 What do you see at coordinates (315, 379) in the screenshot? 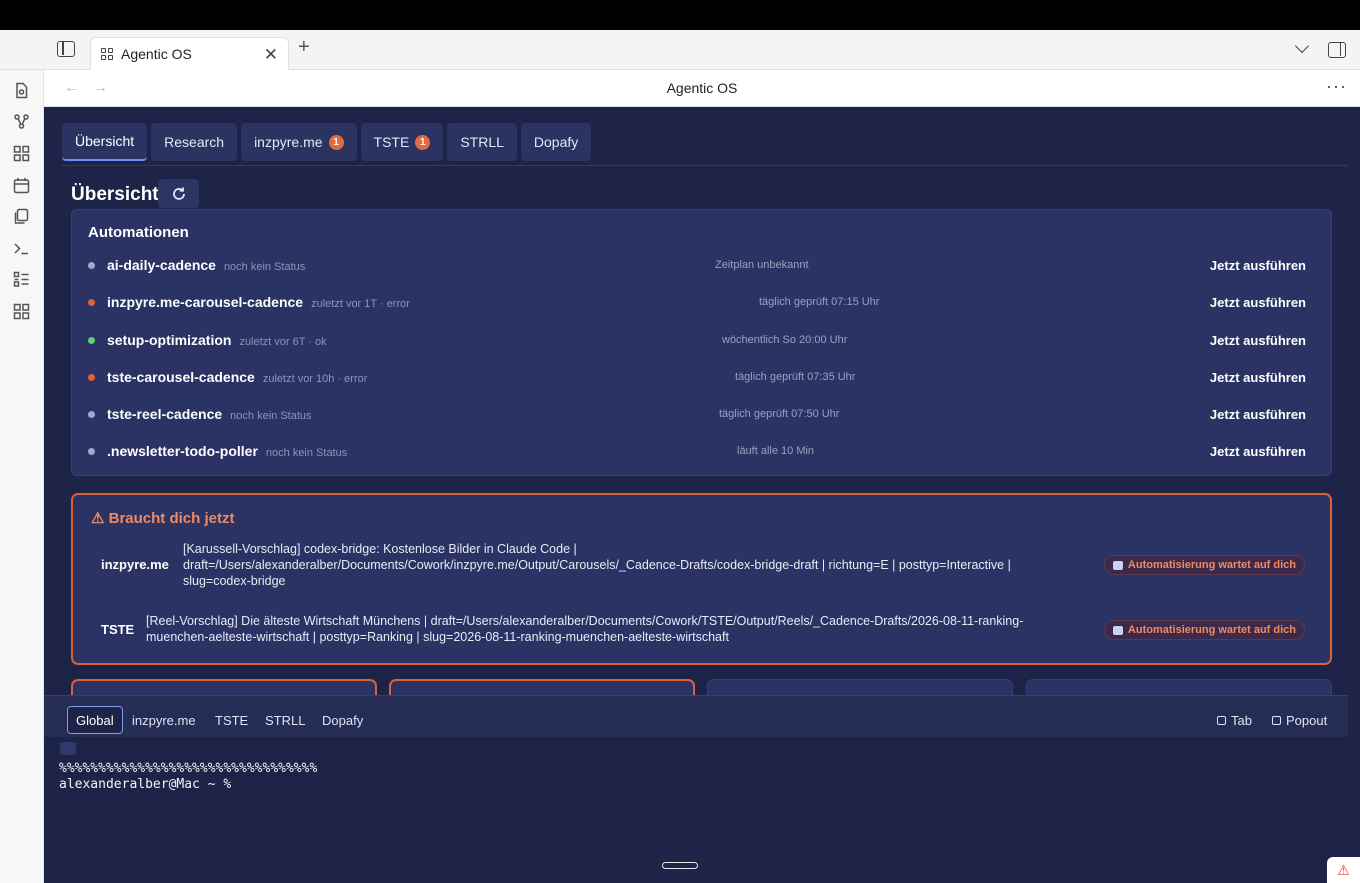
I see `automation-status: zuletzt vor 10h · error` at bounding box center [315, 379].